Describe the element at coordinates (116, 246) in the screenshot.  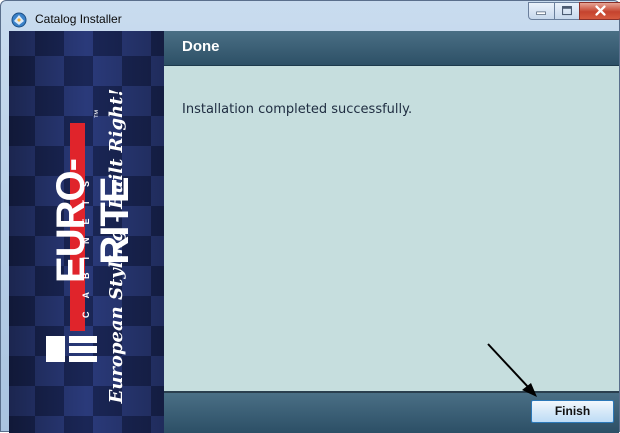
I see `brand-tagline: European Styling - Built Right!` at that location.